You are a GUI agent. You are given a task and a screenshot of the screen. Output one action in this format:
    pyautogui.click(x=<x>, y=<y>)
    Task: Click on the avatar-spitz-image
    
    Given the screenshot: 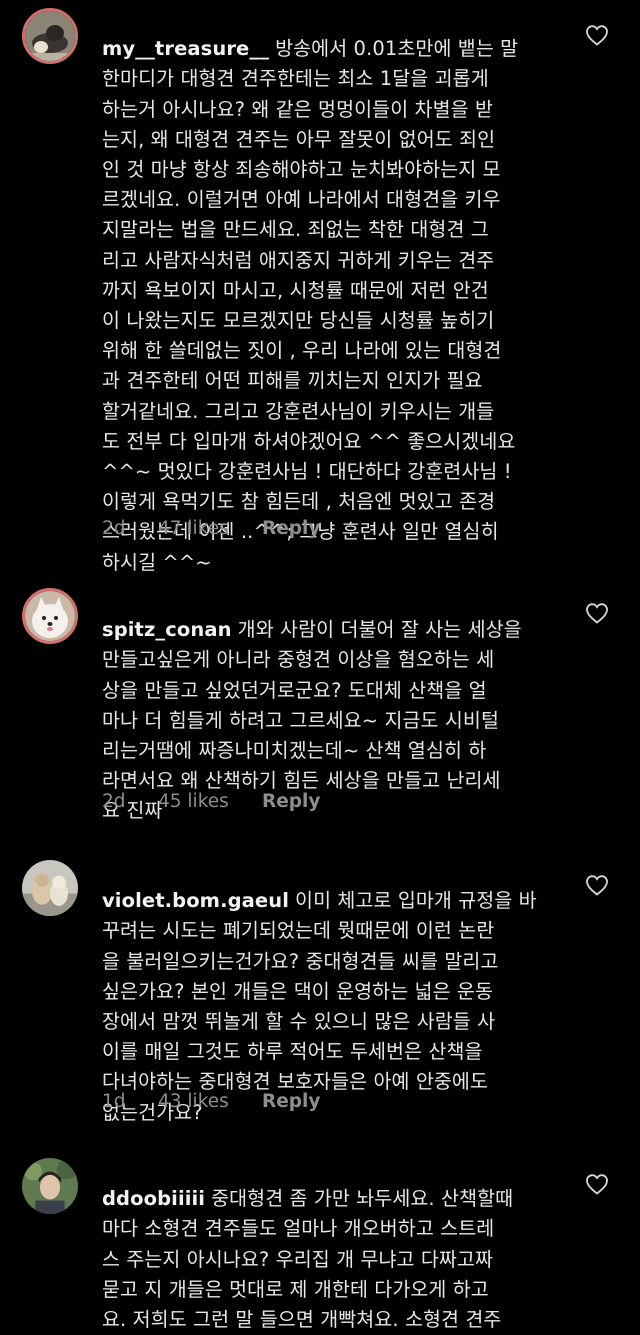 What is the action you would take?
    pyautogui.click(x=50, y=616)
    